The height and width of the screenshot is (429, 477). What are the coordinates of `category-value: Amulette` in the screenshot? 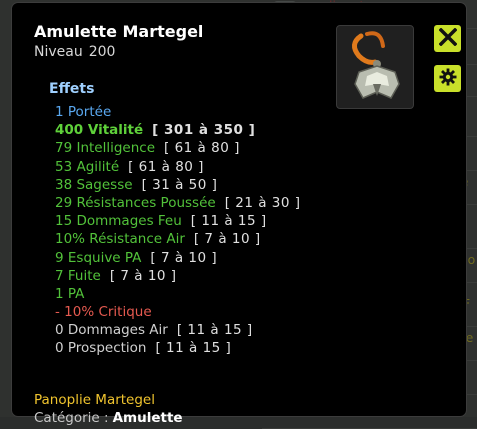 It's located at (147, 418).